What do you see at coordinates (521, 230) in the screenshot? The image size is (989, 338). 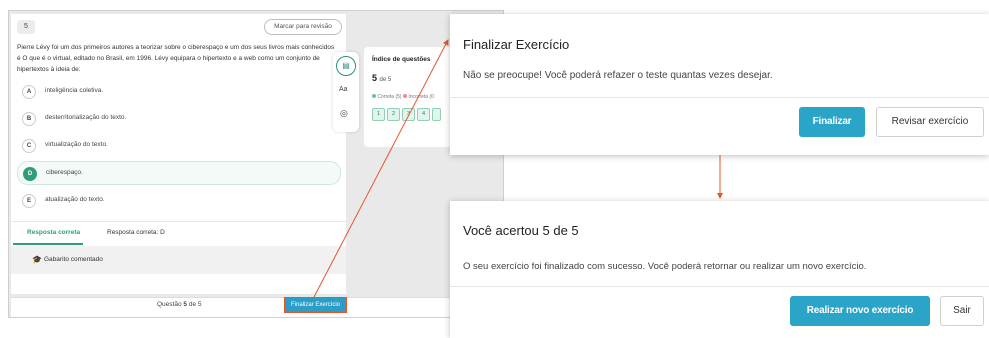 I see `result-modal-title: Você acertou 5 de 5` at bounding box center [521, 230].